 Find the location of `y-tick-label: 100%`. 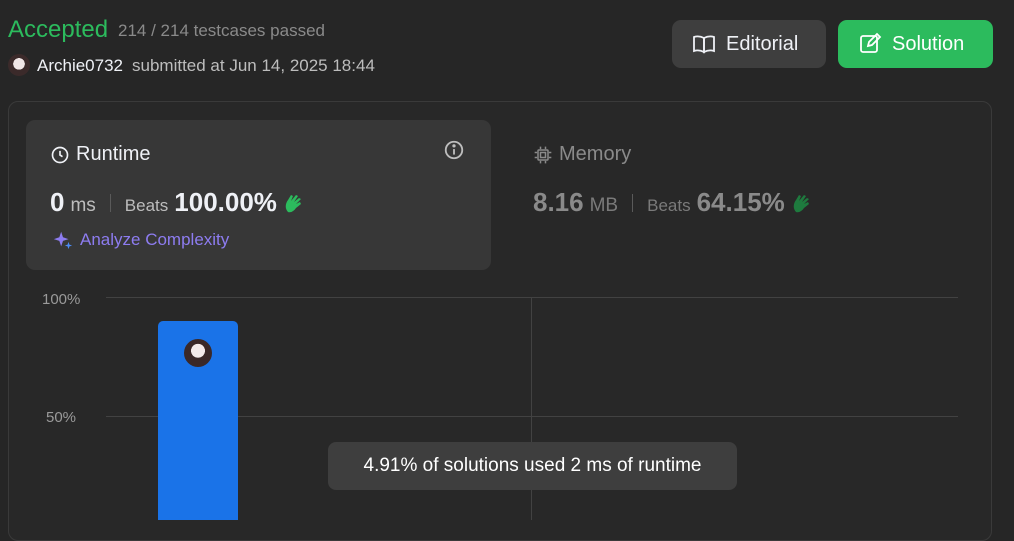

y-tick-label: 100% is located at coordinates (61, 299).